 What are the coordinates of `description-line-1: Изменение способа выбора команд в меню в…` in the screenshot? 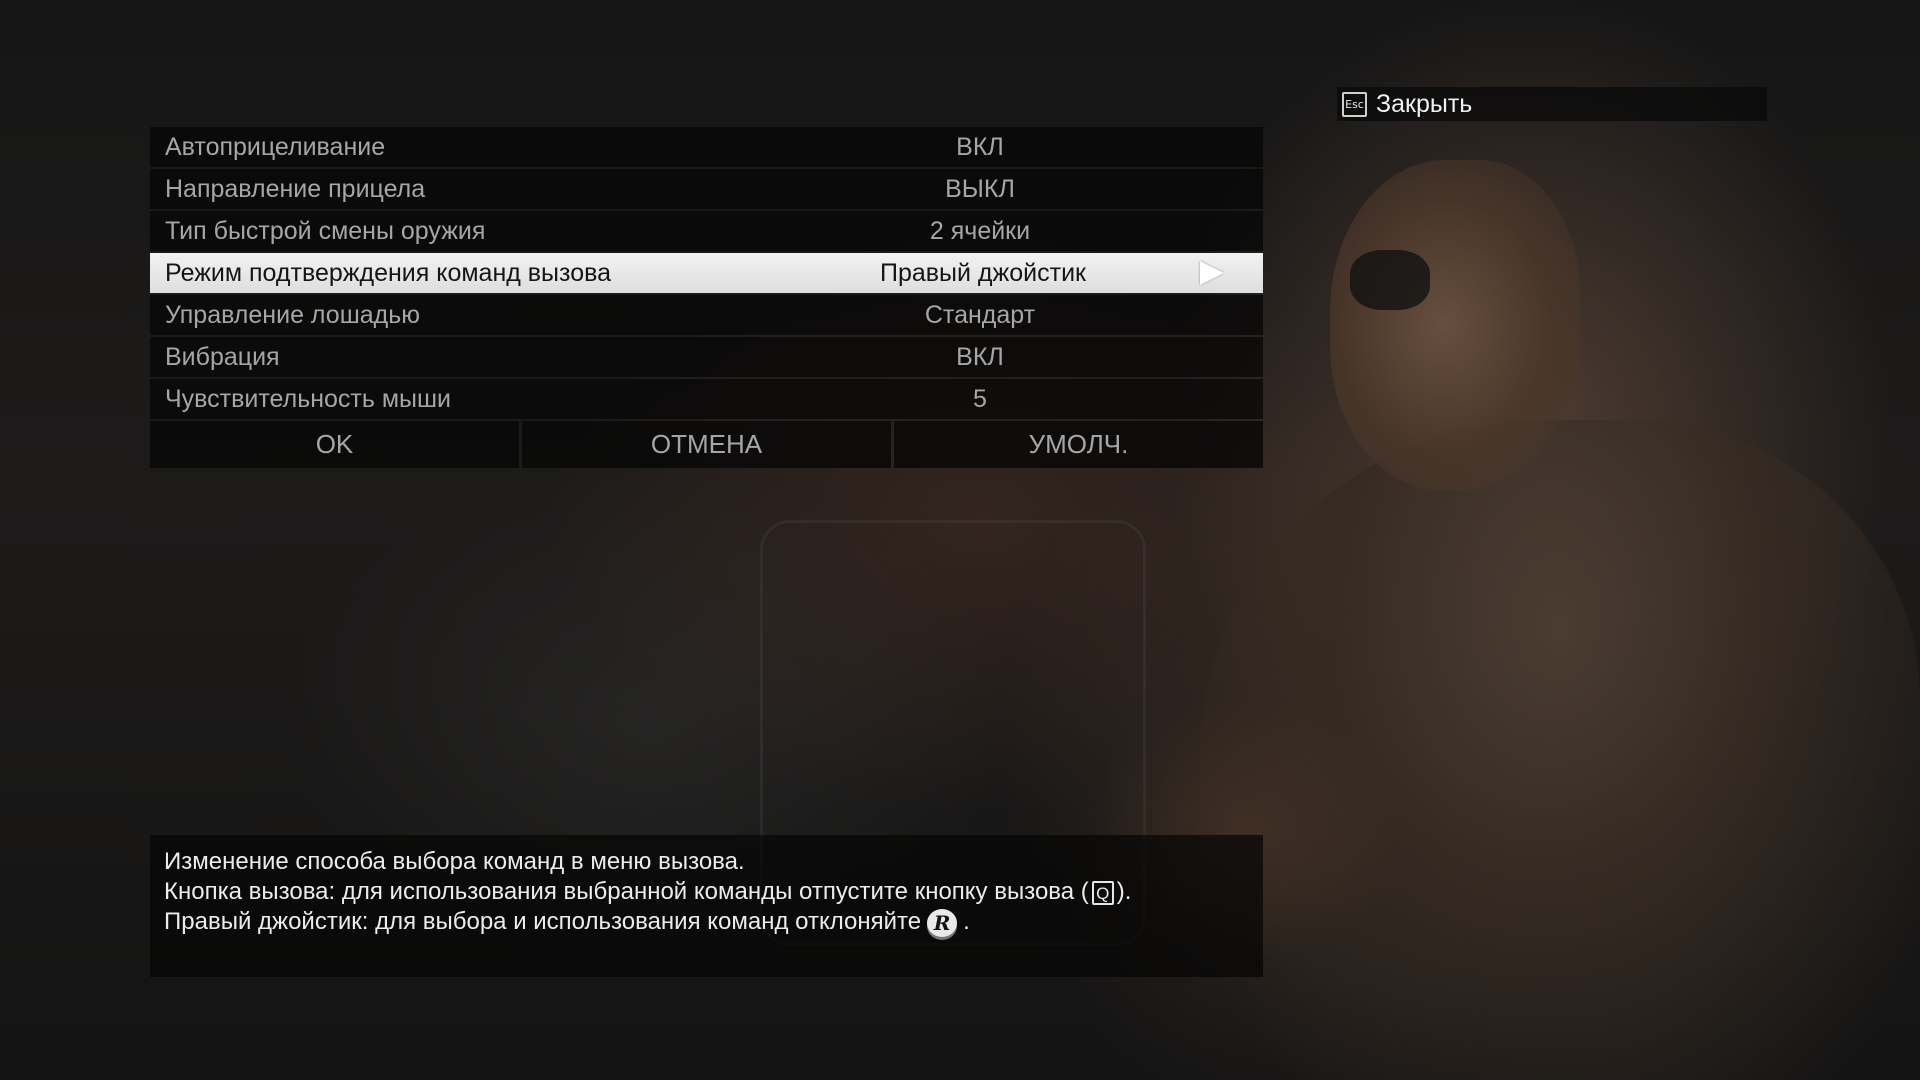 It's located at (454, 861).